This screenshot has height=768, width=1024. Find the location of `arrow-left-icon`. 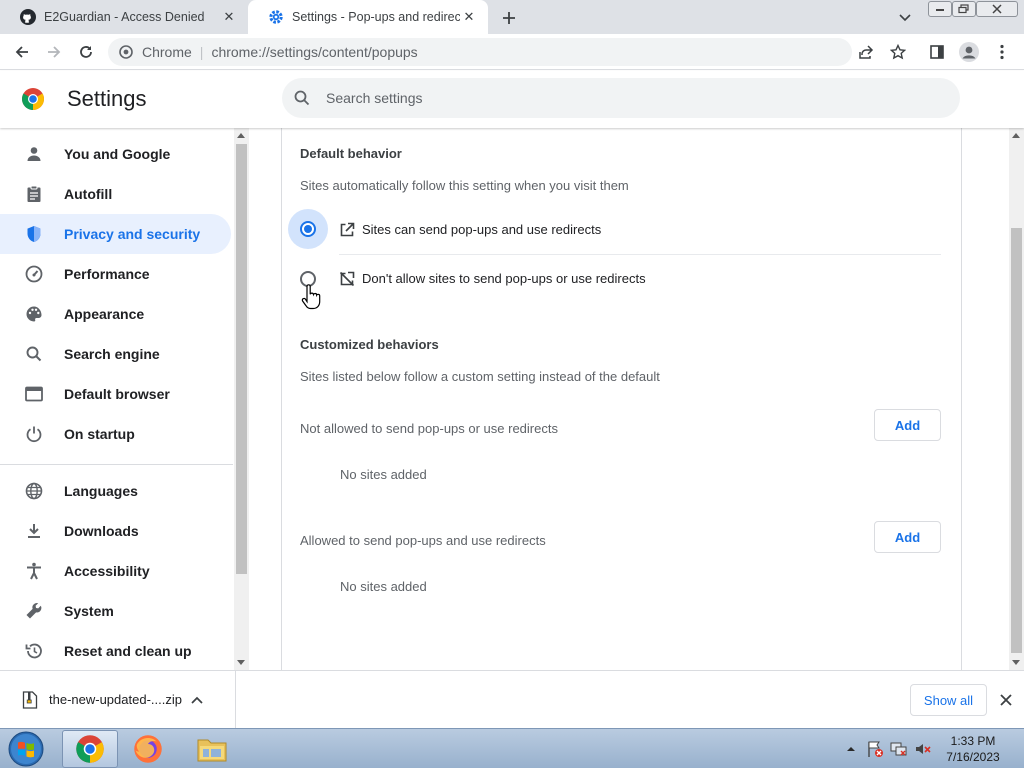

arrow-left-icon is located at coordinates (21, 52).